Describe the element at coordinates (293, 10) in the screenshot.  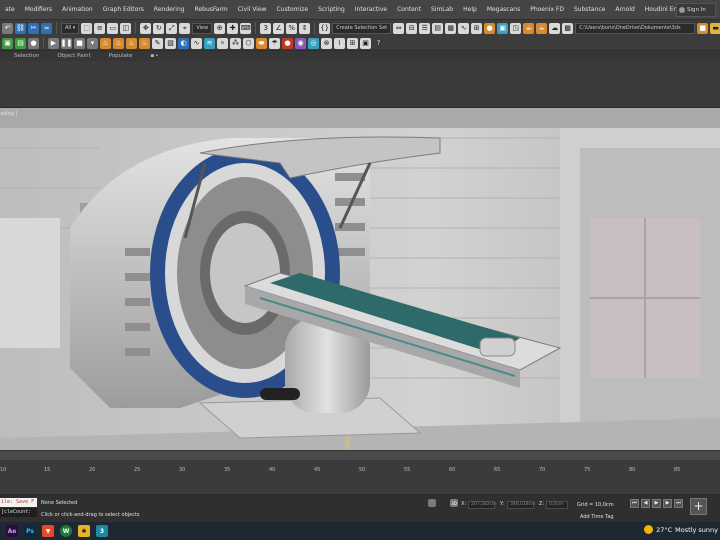
I see `menu-item-customize: Customize` at that location.